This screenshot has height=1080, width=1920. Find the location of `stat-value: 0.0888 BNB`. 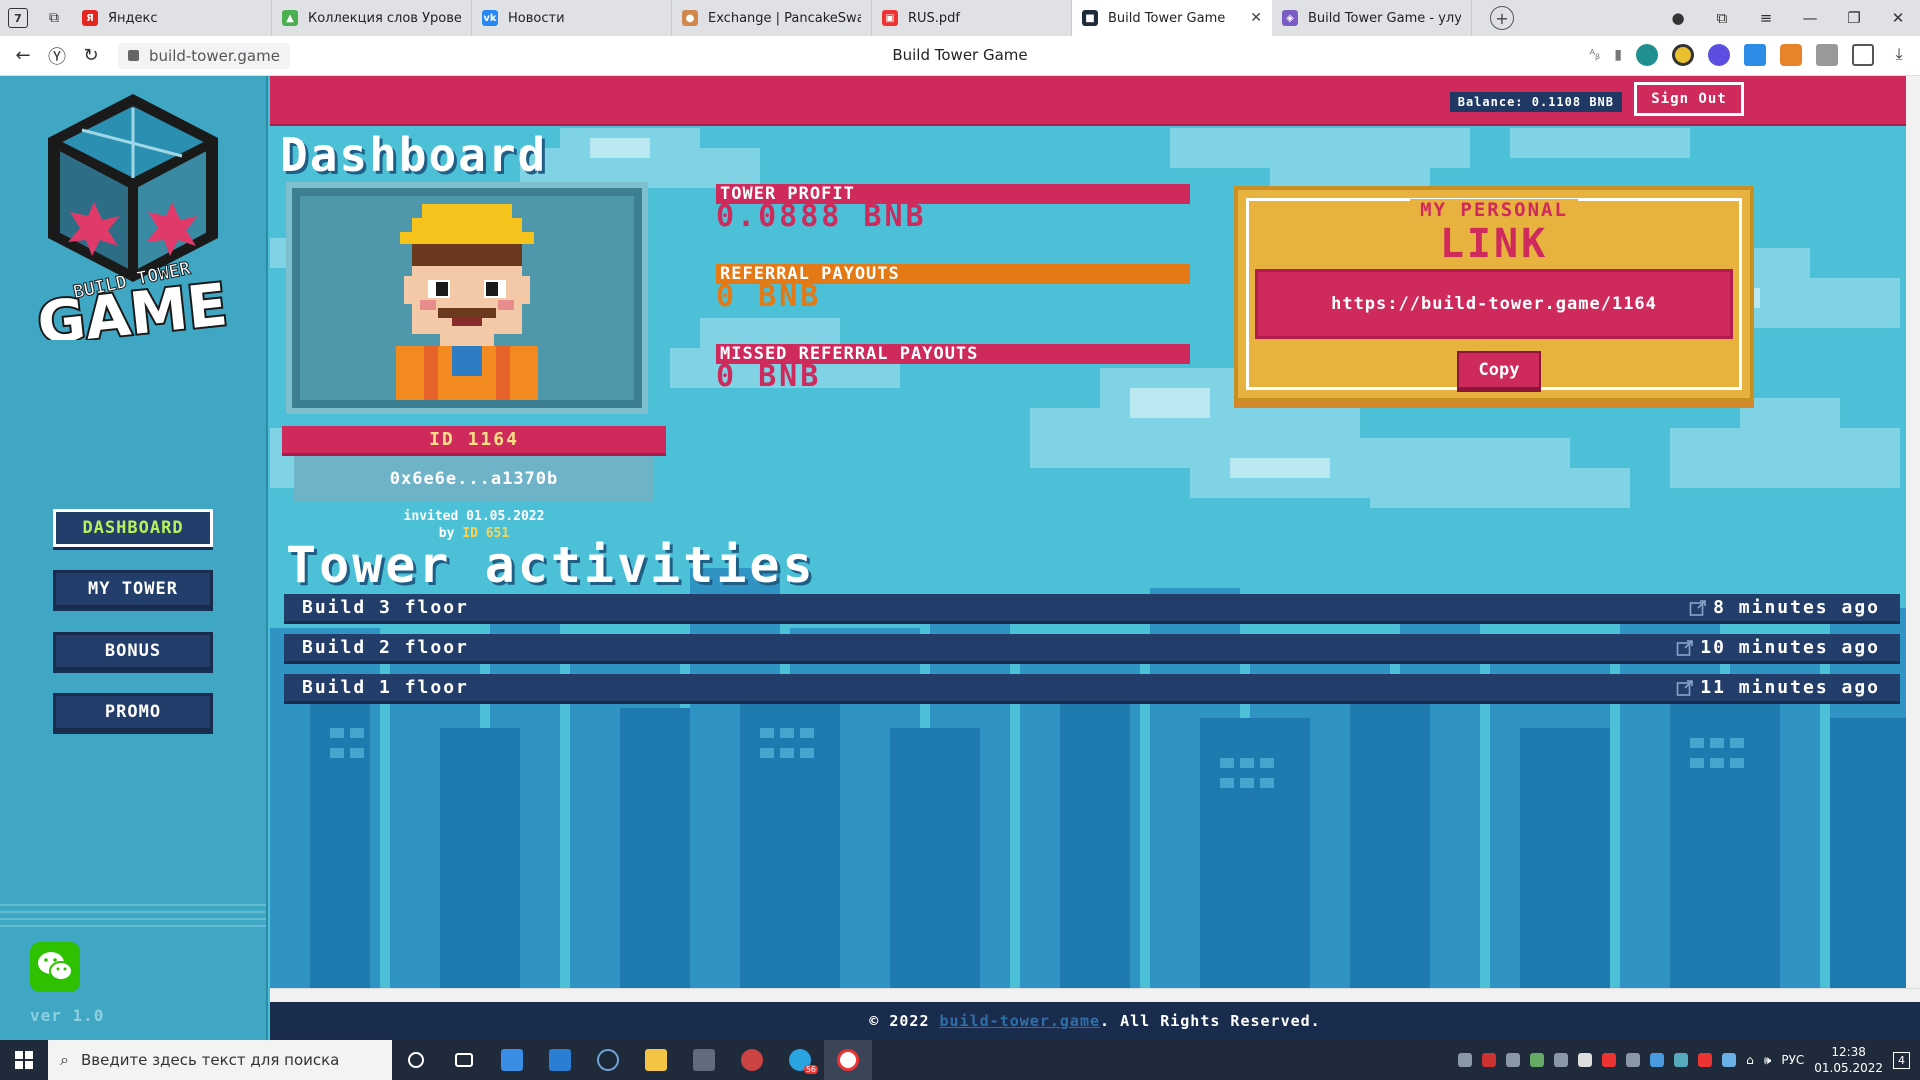

stat-value: 0.0888 BNB is located at coordinates (821, 216).